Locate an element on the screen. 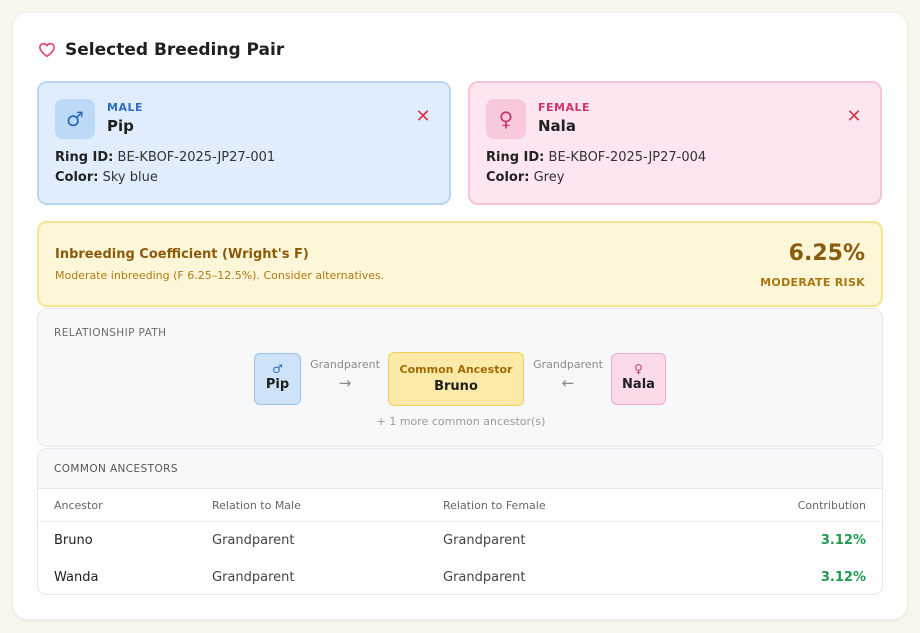 This screenshot has height=633, width=920. male-ring-id: BE-KBOF-2025-JP27-001 is located at coordinates (196, 157).